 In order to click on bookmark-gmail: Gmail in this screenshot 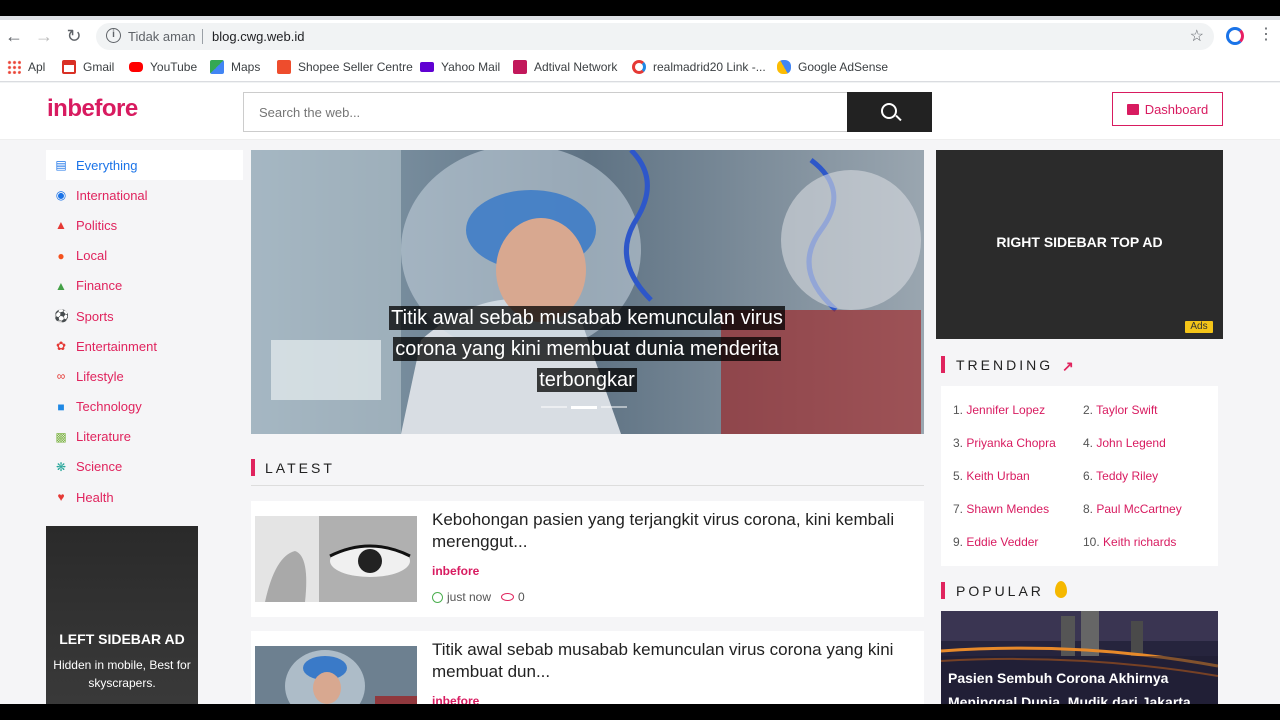, I will do `click(88, 67)`.